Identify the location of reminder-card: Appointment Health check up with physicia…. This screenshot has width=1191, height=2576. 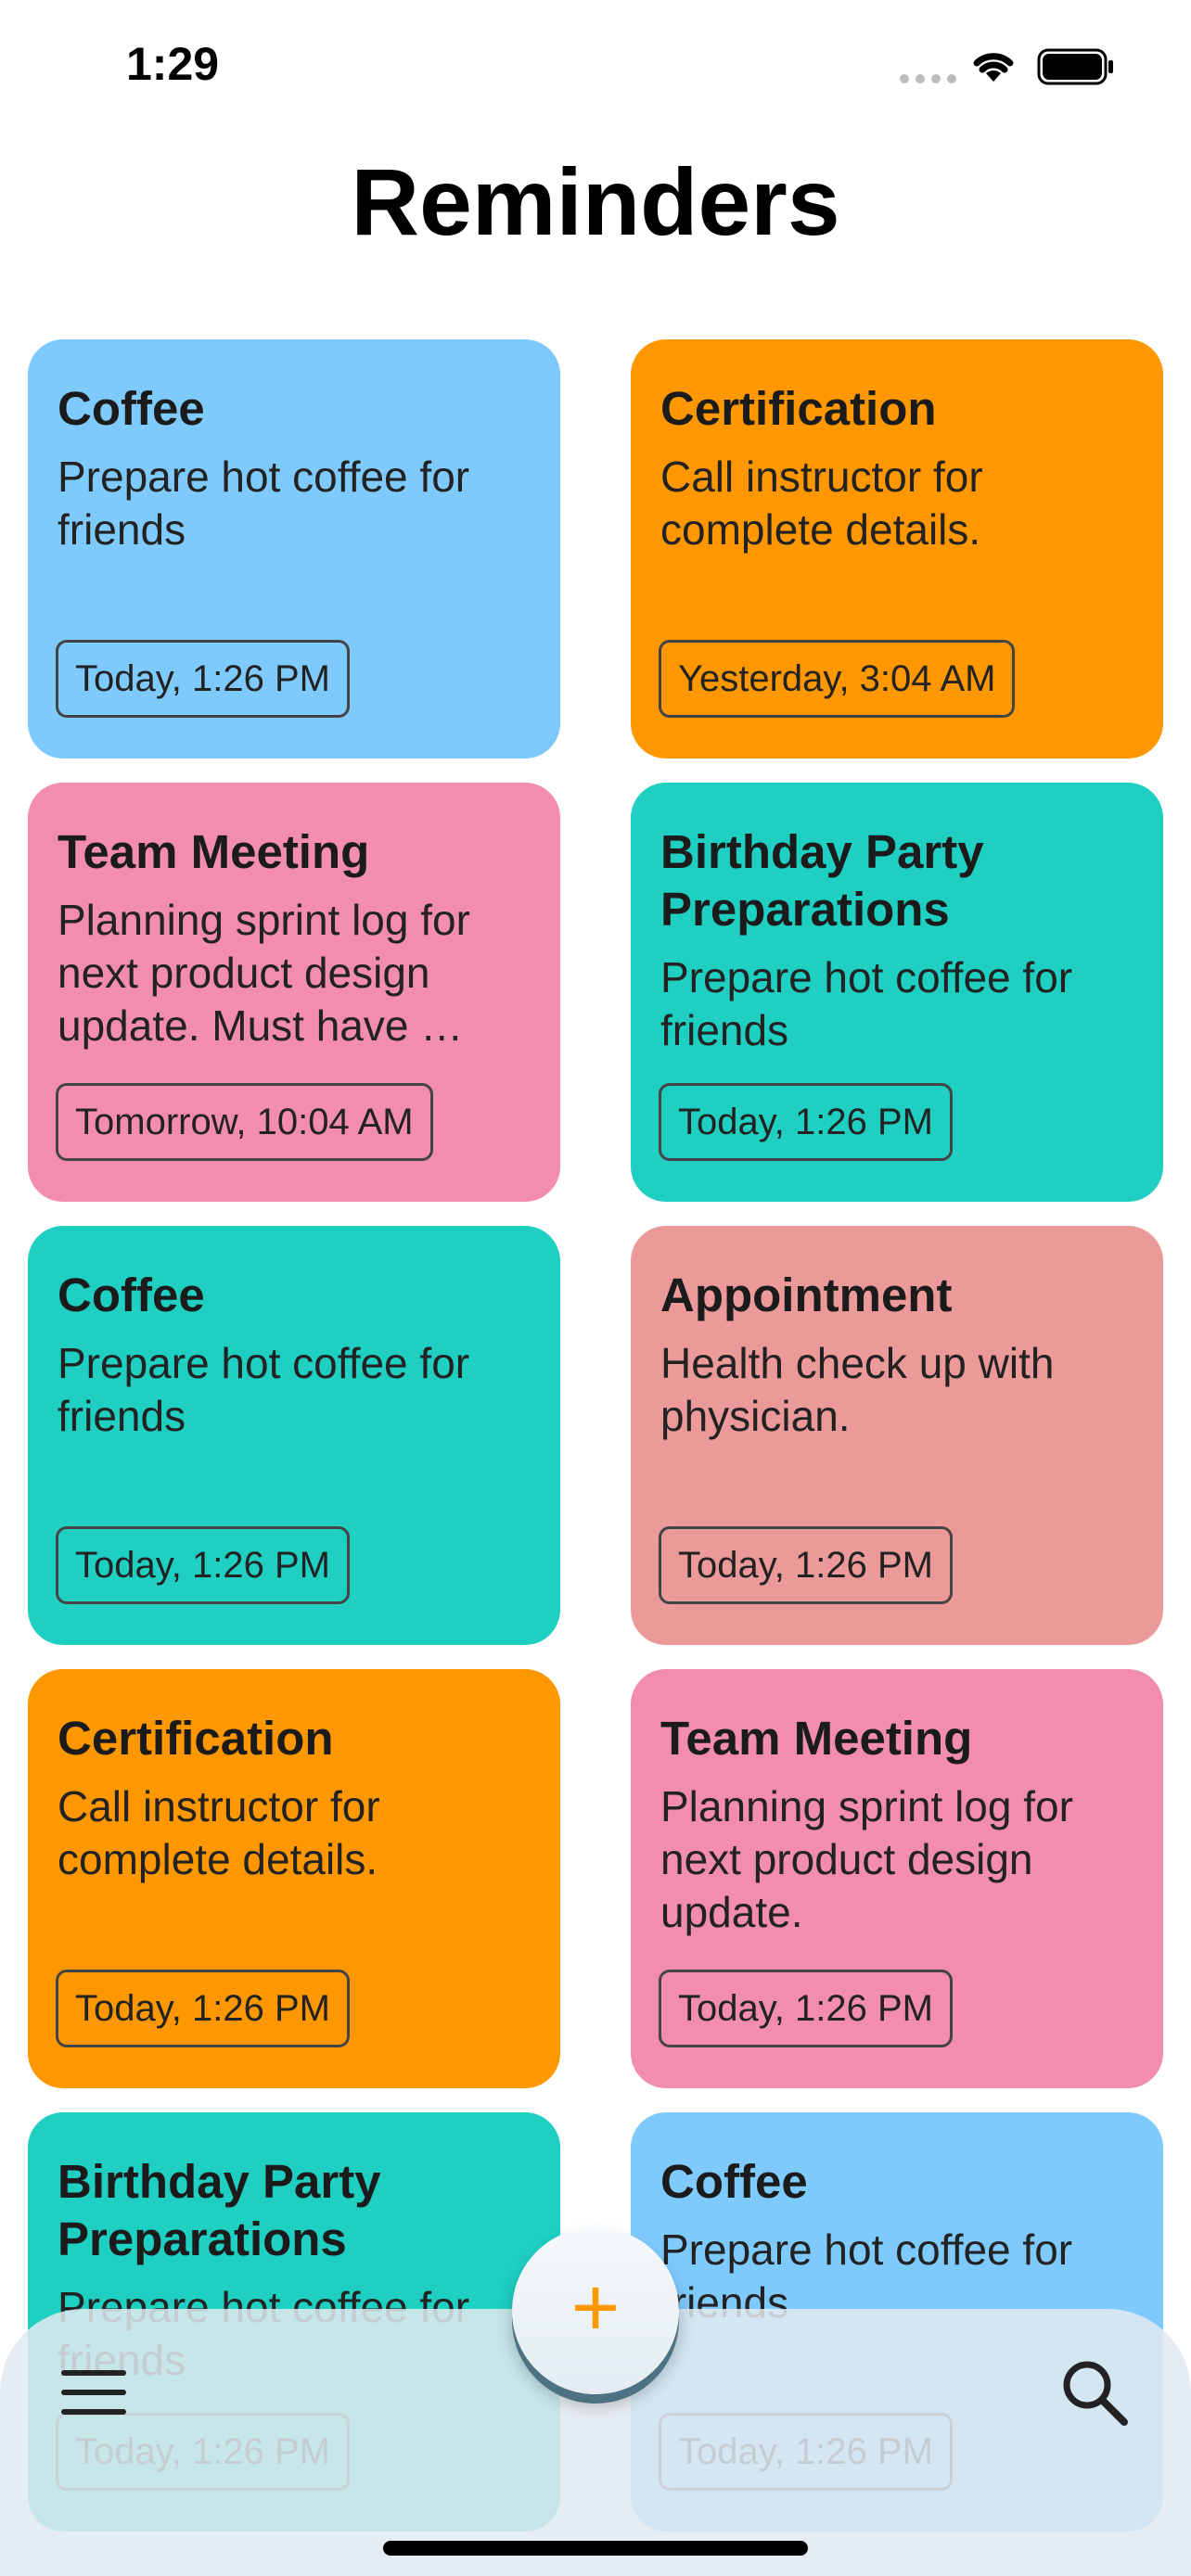
(897, 1435).